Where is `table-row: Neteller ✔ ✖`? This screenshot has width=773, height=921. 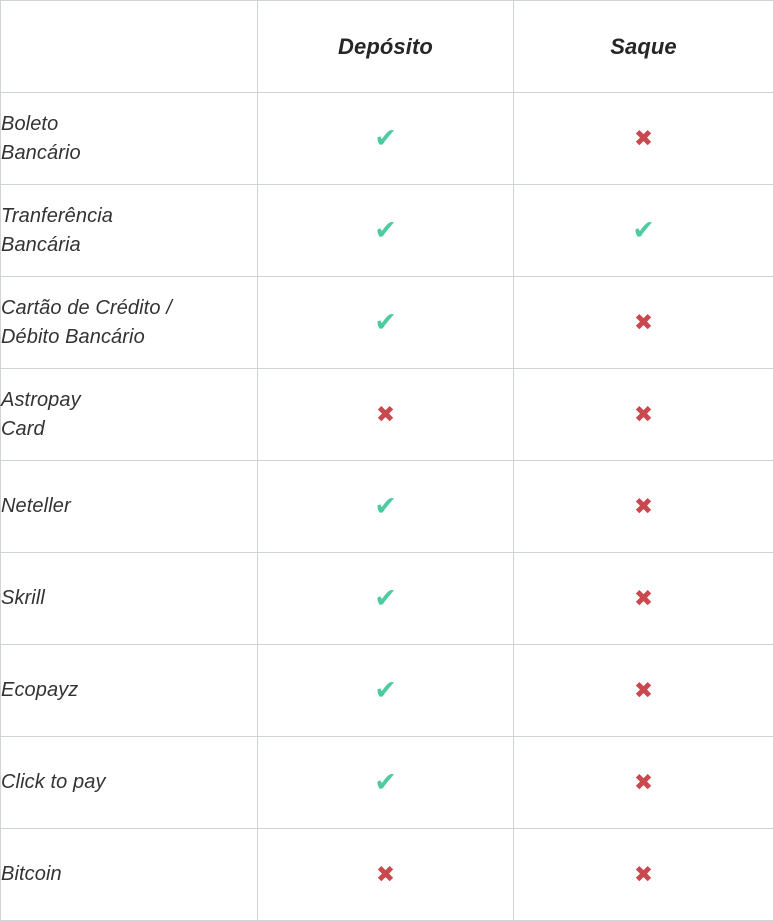 table-row: Neteller ✔ ✖ is located at coordinates (387, 507).